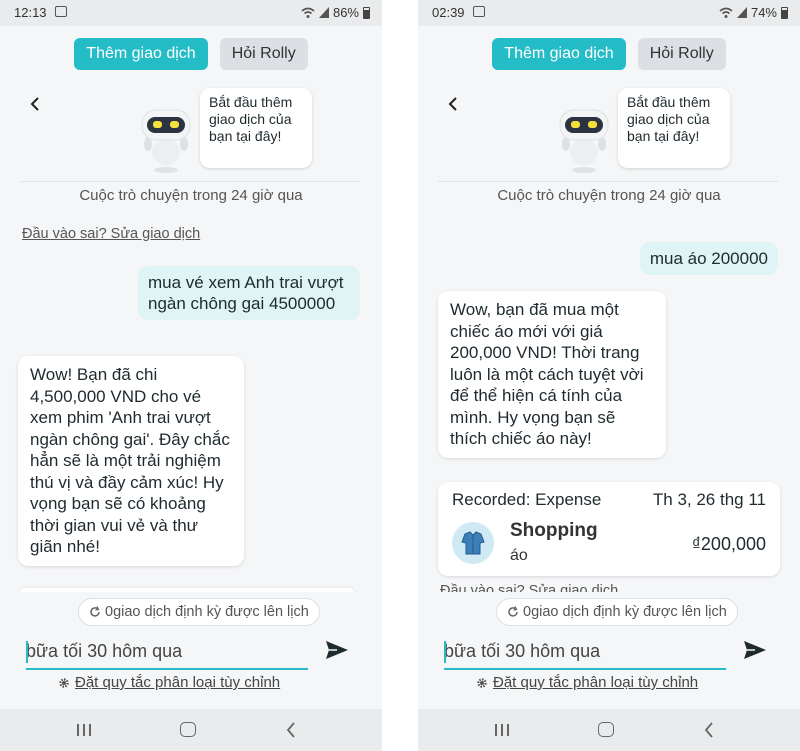 The width and height of the screenshot is (800, 751). What do you see at coordinates (554, 530) in the screenshot?
I see `transaction-category: Shopping` at bounding box center [554, 530].